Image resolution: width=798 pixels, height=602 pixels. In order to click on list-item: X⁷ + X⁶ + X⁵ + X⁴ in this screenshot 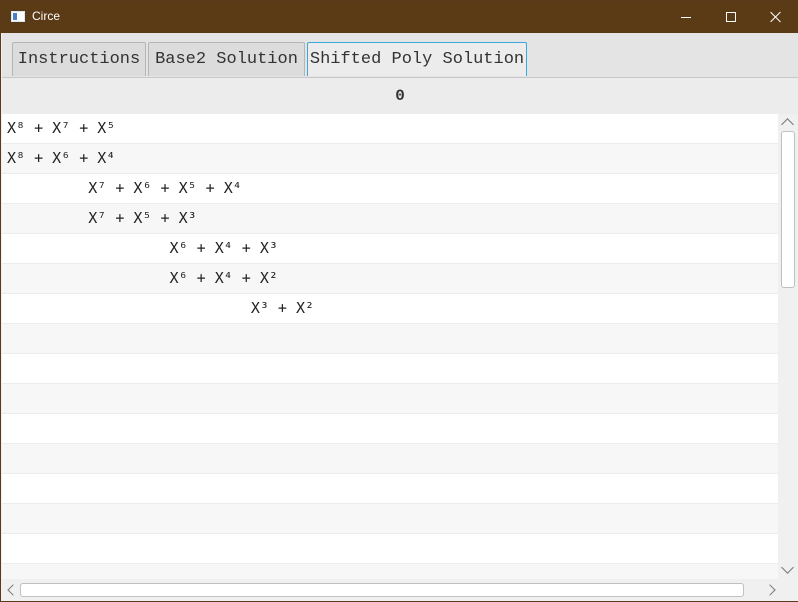, I will do `click(390, 189)`.